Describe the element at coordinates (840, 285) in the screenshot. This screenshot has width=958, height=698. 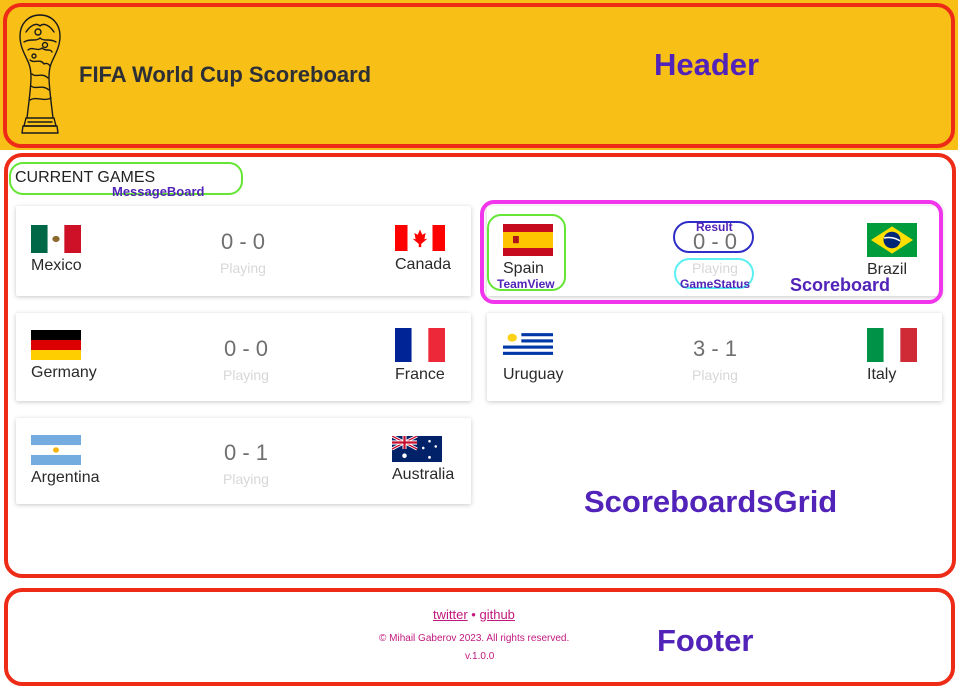
I see `scoreboard-annotation-label: Scoreboard` at that location.